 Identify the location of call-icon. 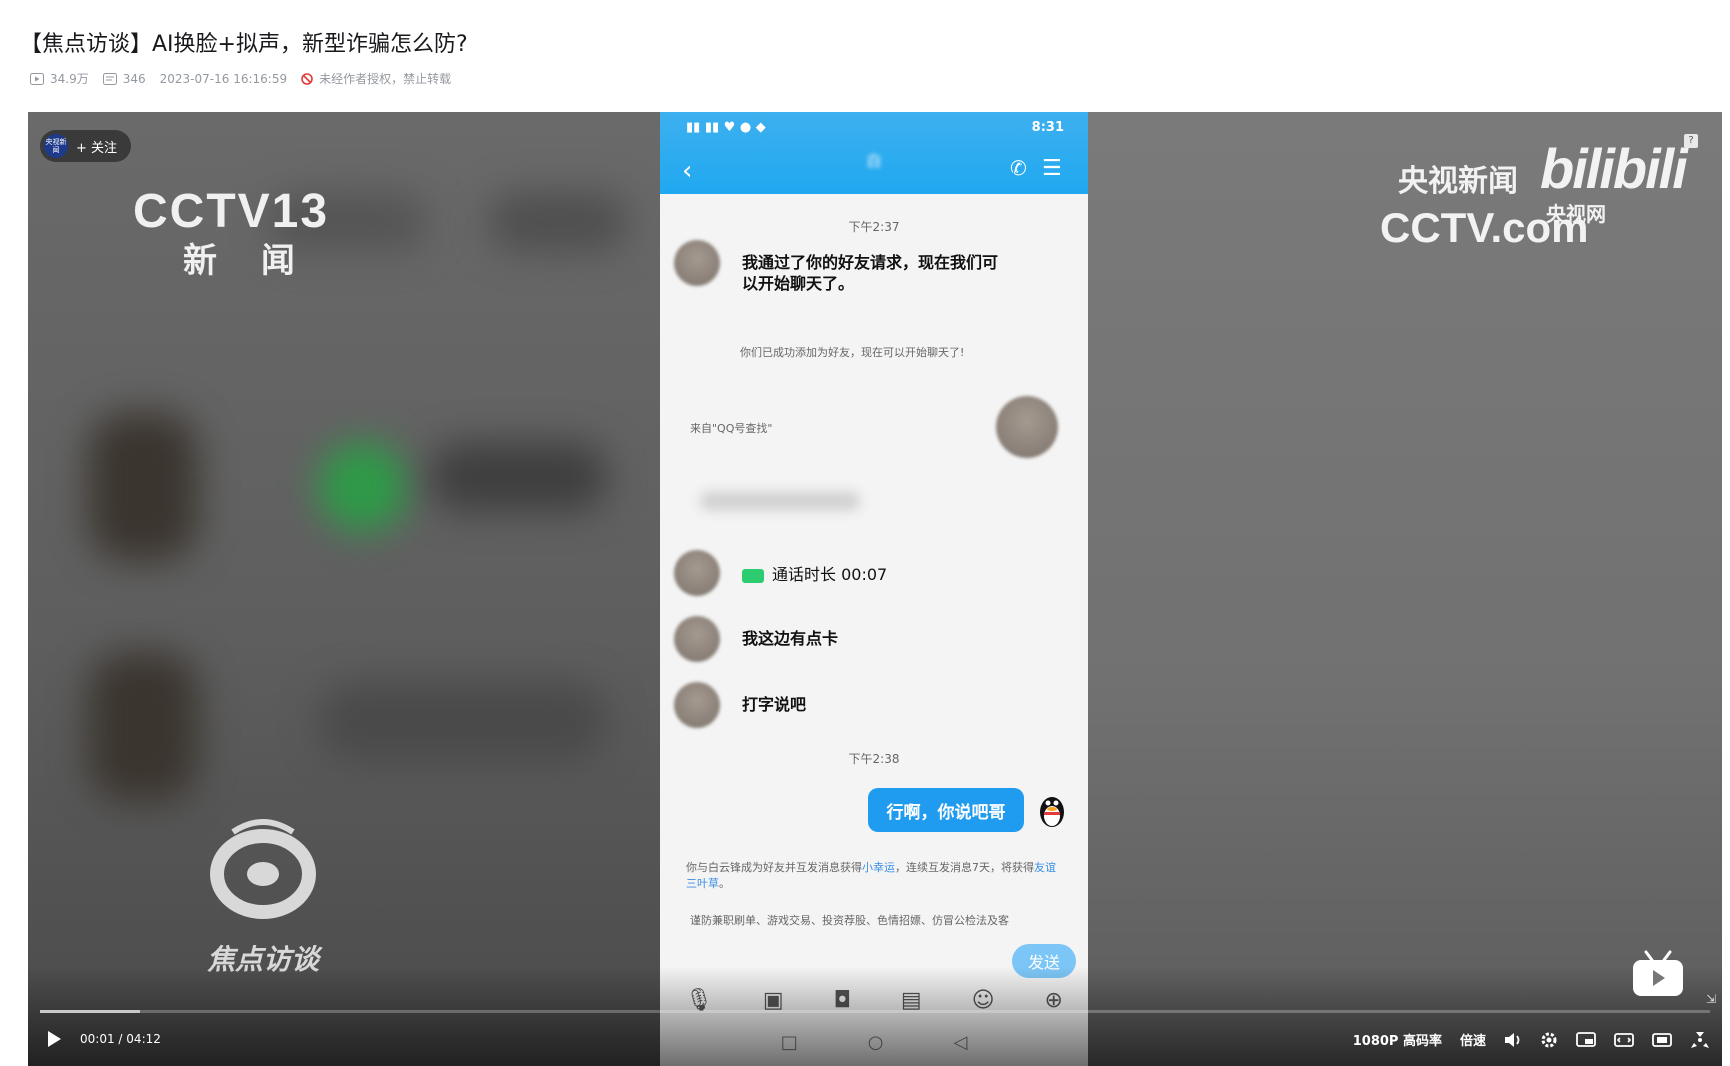
(753, 575).